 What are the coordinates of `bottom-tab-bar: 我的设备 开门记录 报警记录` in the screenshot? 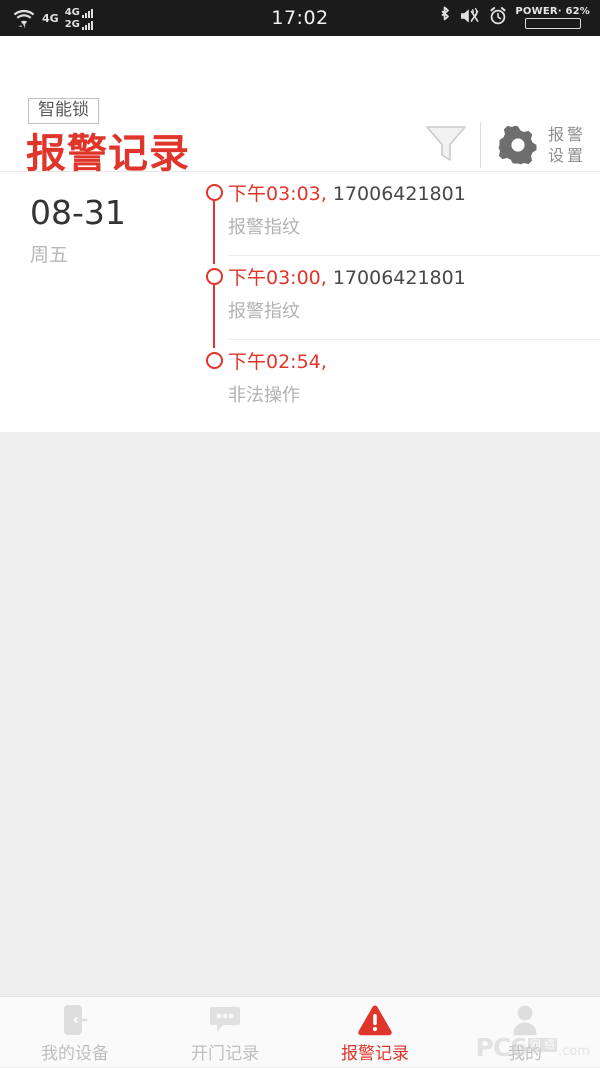 It's located at (300, 1031).